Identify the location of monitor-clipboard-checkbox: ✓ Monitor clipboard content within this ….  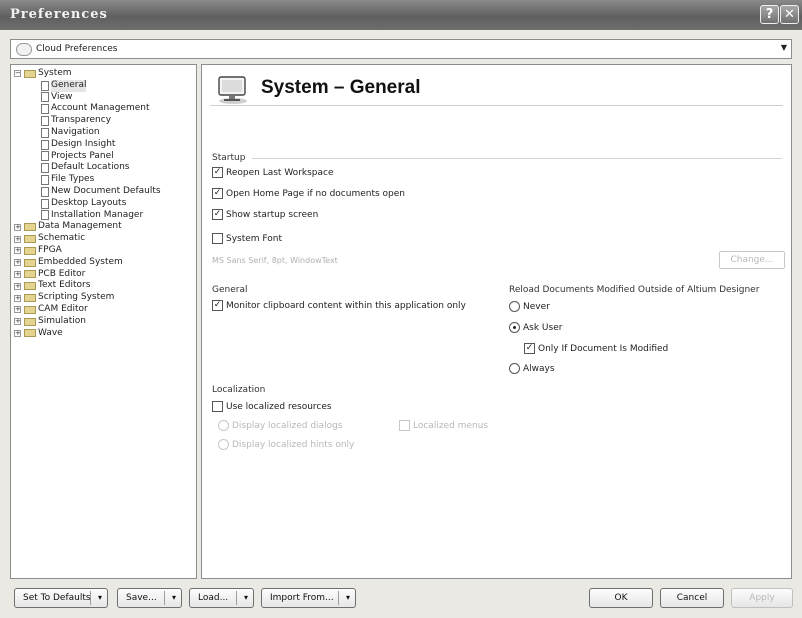
(339, 305).